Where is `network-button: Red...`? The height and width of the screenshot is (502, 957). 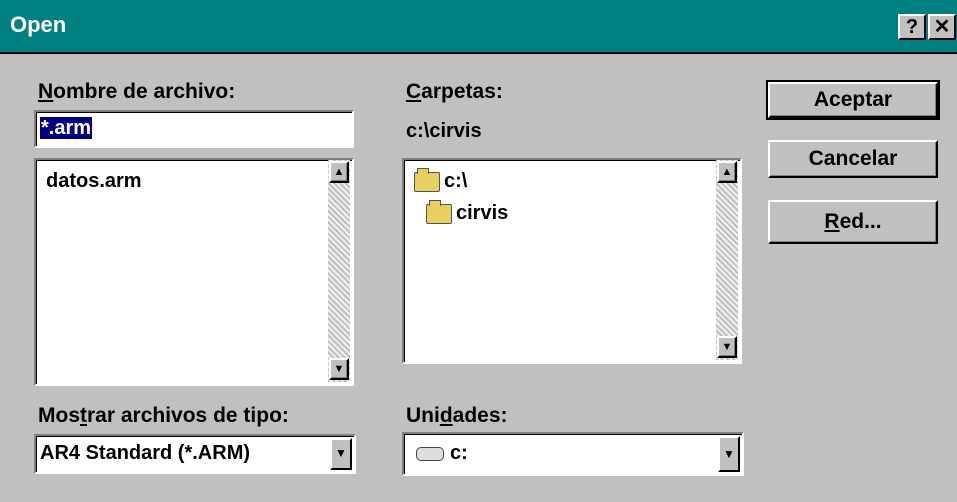
network-button: Red... is located at coordinates (853, 222).